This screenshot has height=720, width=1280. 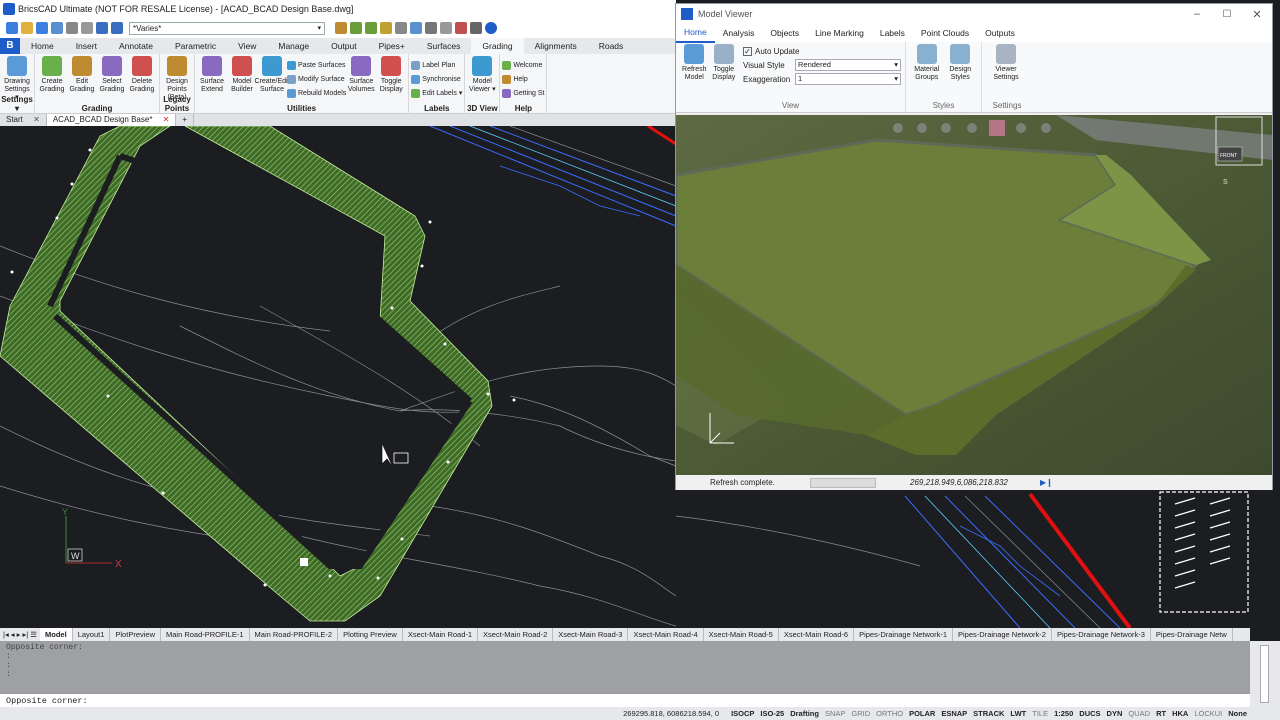 I want to click on redo-icon, so click(x=117, y=28).